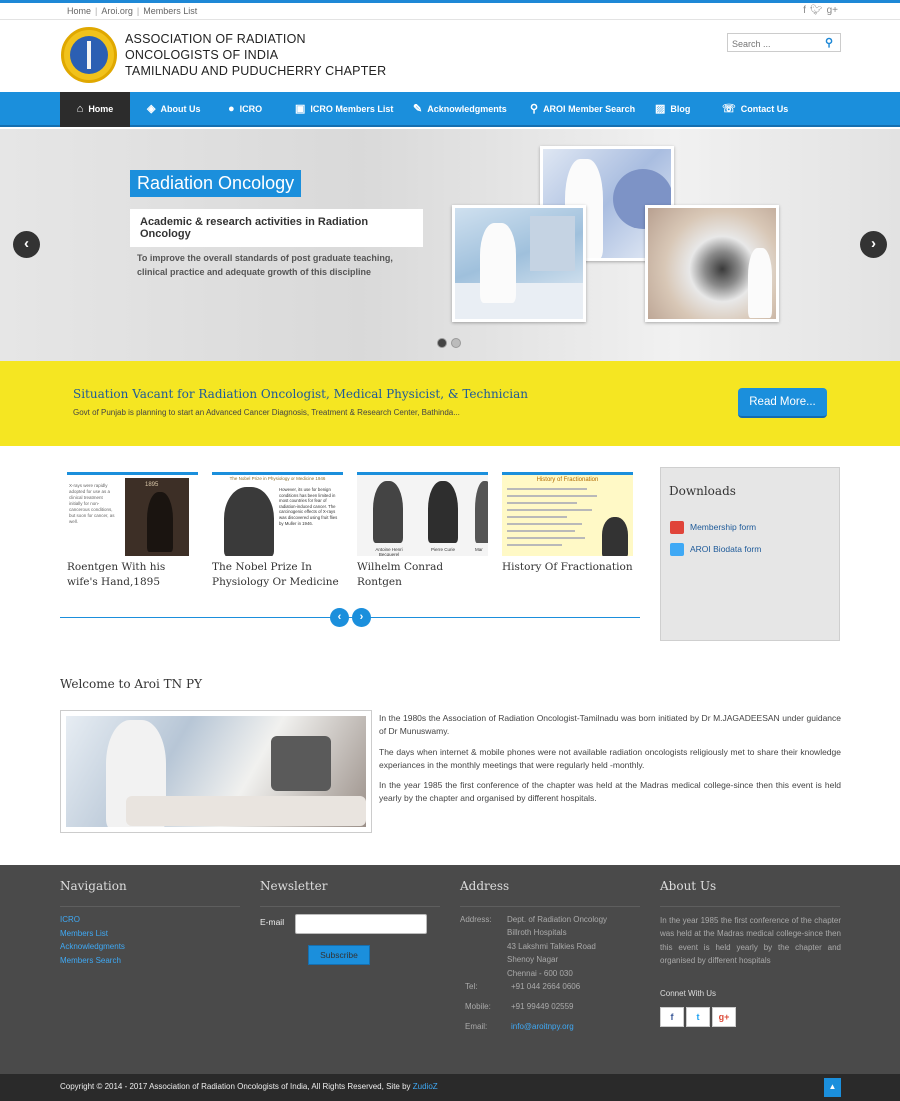 This screenshot has width=900, height=1101. Describe the element at coordinates (771, 44) in the screenshot. I see `search-input` at that location.